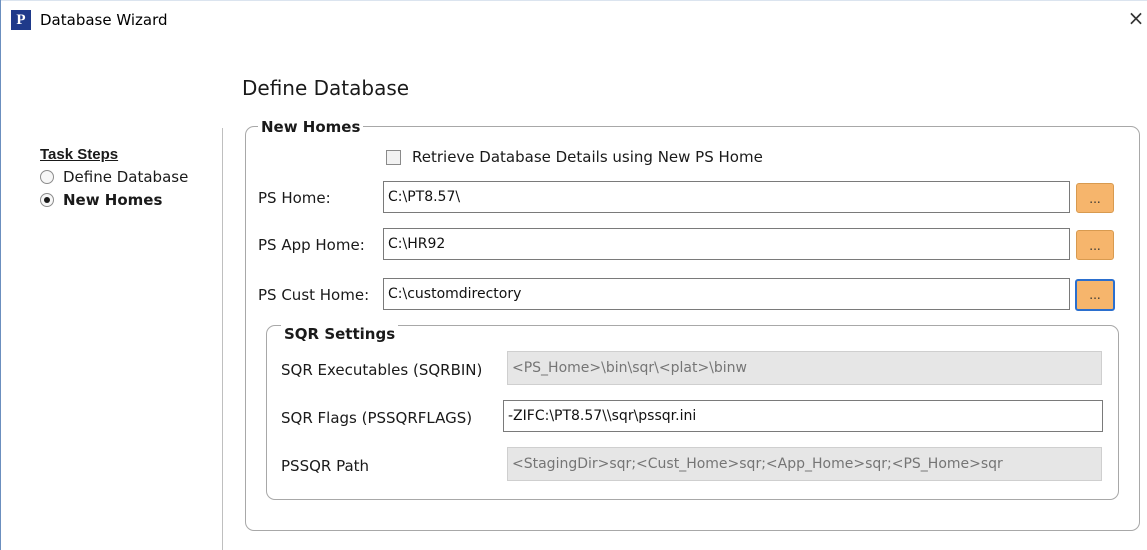  I want to click on ps-app-home-label: PS App Home:, so click(311, 245).